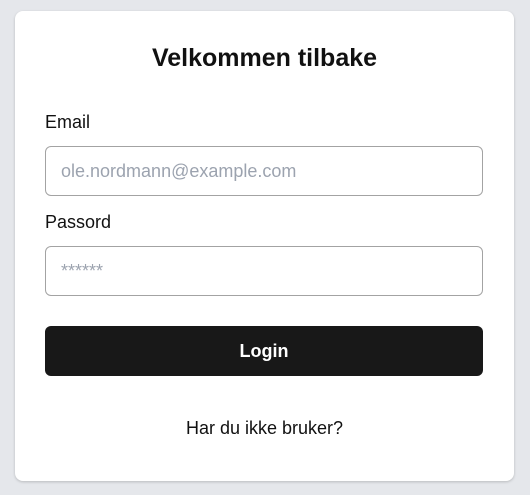 This screenshot has width=530, height=495. I want to click on signup-link: Har du ikke bruker?, so click(264, 428).